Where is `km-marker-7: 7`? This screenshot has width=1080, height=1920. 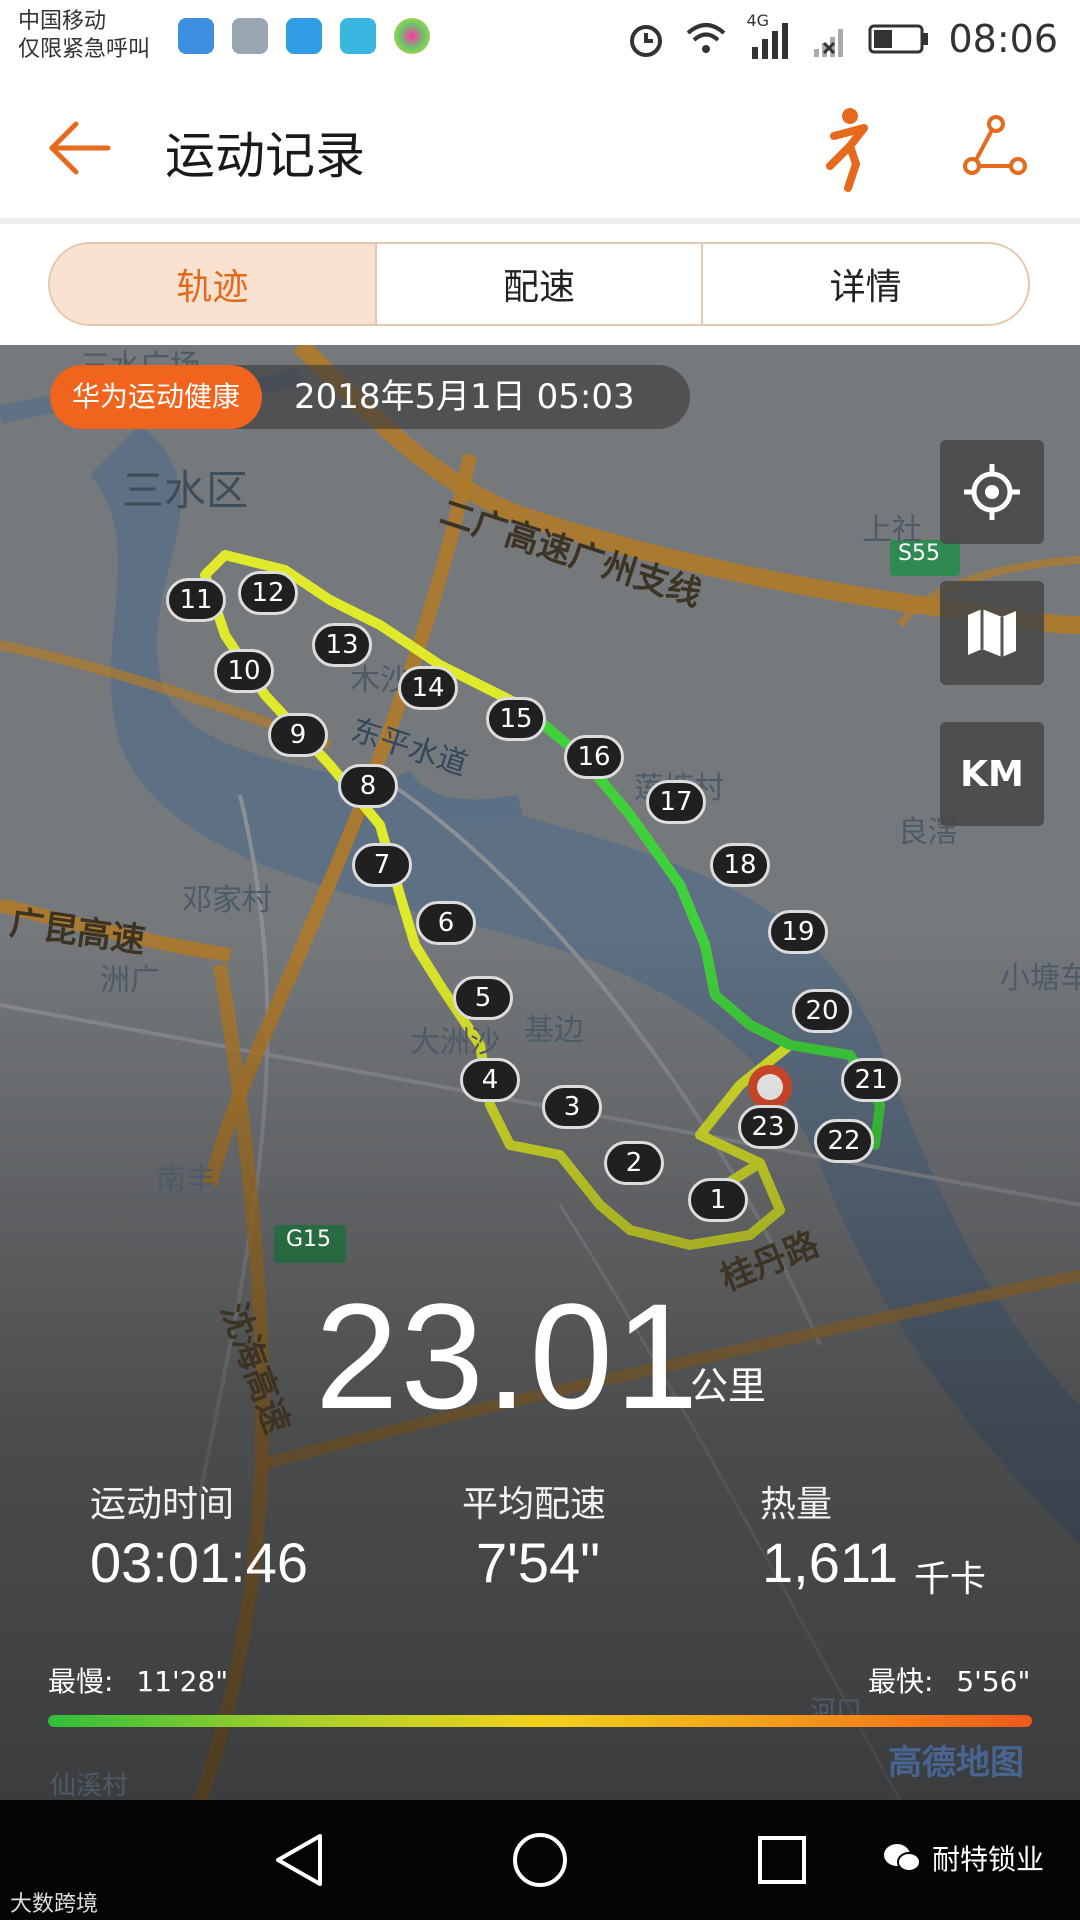
km-marker-7: 7 is located at coordinates (382, 865).